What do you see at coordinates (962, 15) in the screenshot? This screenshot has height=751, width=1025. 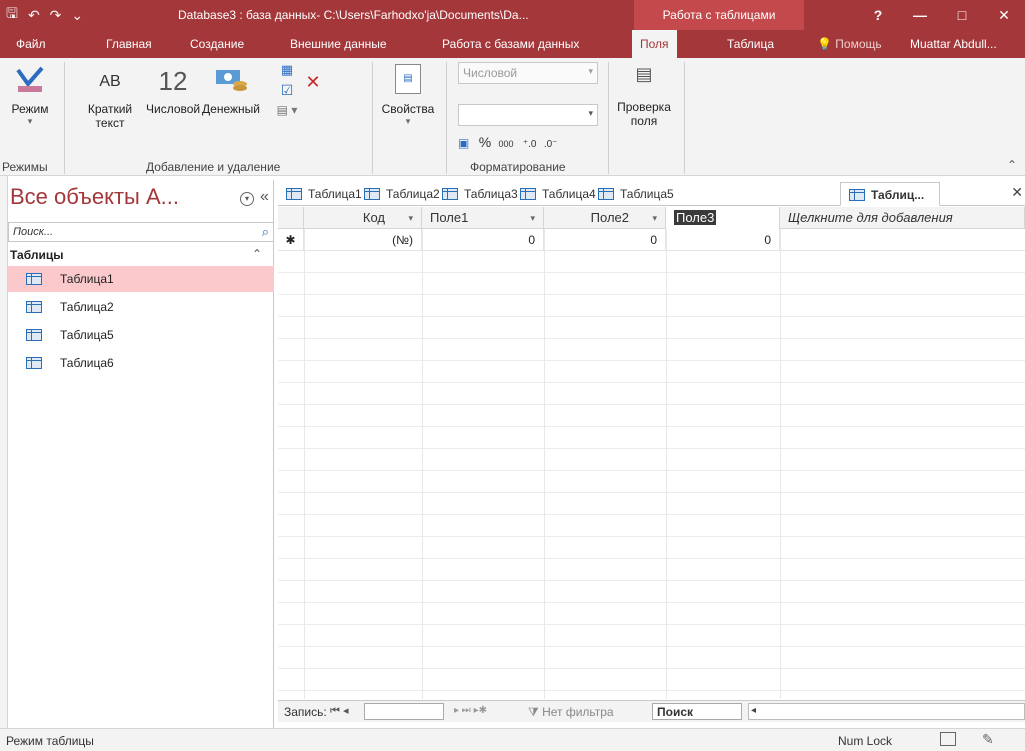 I see `maximize-button: □` at bounding box center [962, 15].